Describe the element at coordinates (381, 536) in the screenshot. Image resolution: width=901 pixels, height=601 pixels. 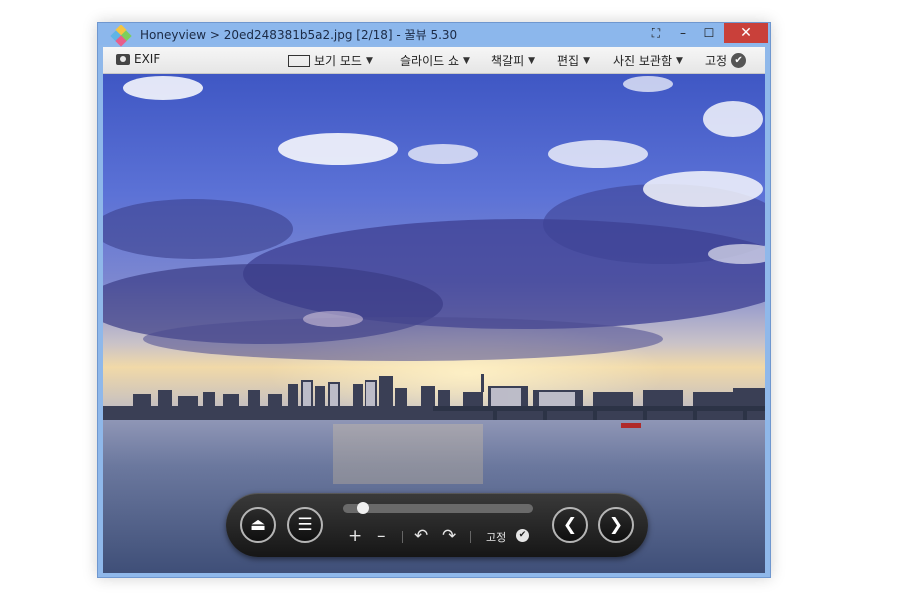
I see `zoom-out-button: –` at that location.